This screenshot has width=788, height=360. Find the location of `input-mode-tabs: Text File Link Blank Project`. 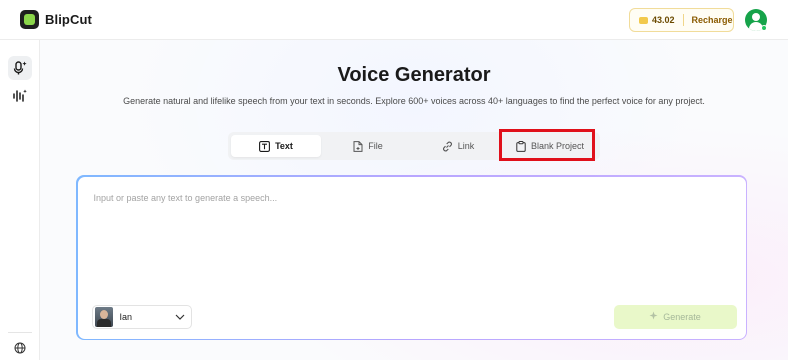

input-mode-tabs: Text File Link Blank Project is located at coordinates (414, 146).